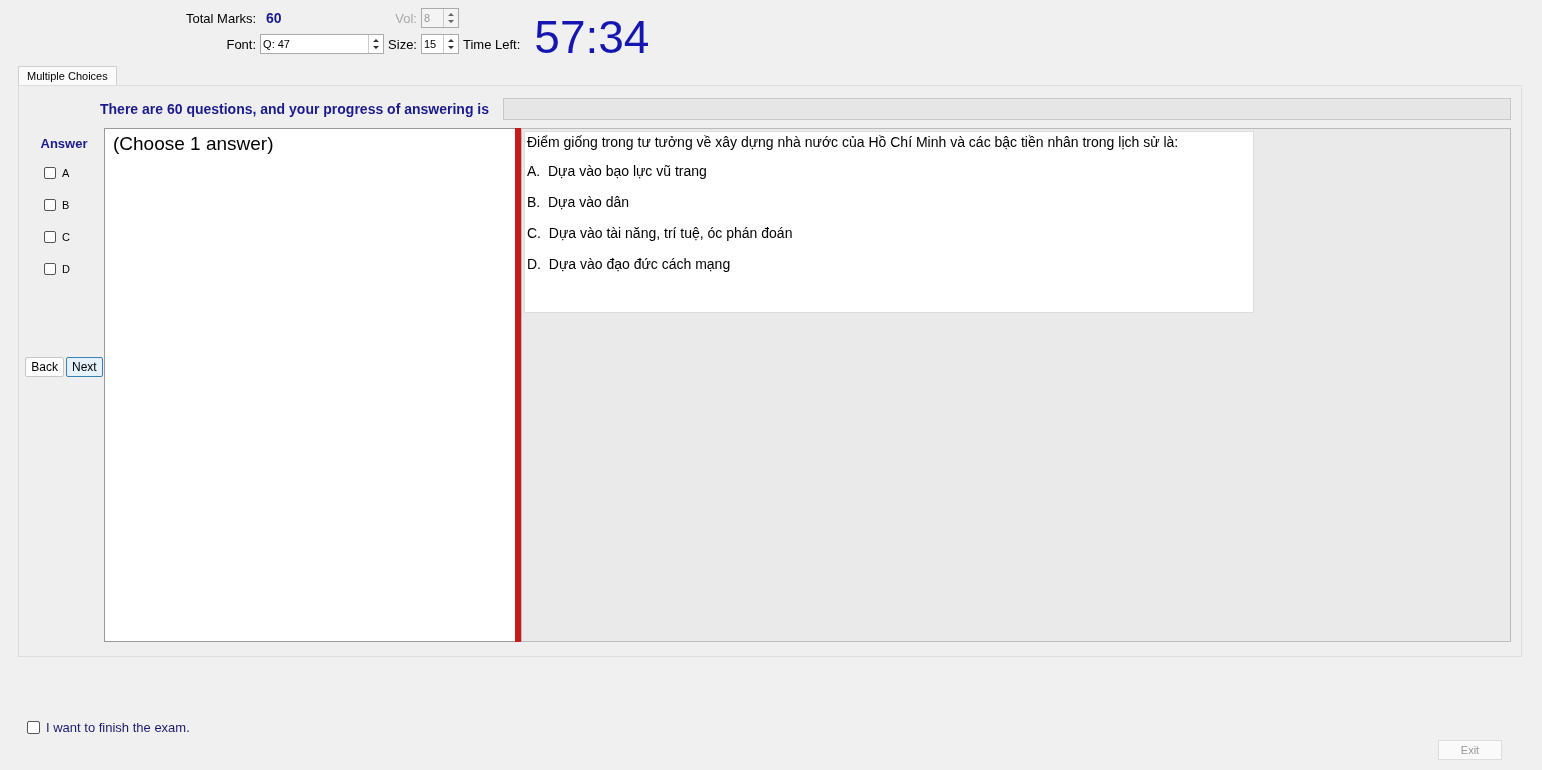 This screenshot has width=1542, height=770. Describe the element at coordinates (221, 18) in the screenshot. I see `total-marks-label: Total Marks:` at that location.